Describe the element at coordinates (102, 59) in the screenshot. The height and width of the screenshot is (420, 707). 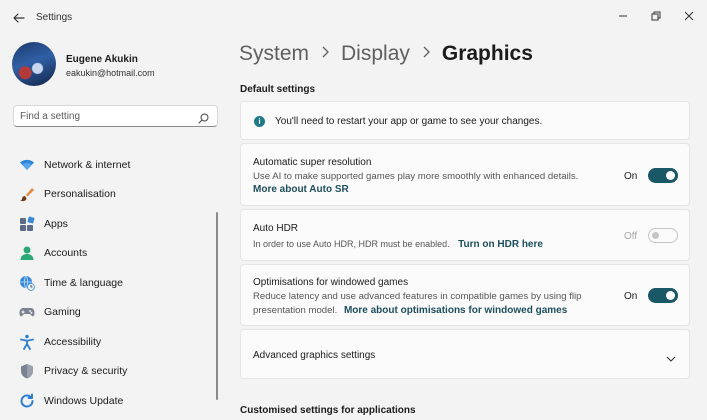
I see `user-name: Eugene Akukin` at that location.